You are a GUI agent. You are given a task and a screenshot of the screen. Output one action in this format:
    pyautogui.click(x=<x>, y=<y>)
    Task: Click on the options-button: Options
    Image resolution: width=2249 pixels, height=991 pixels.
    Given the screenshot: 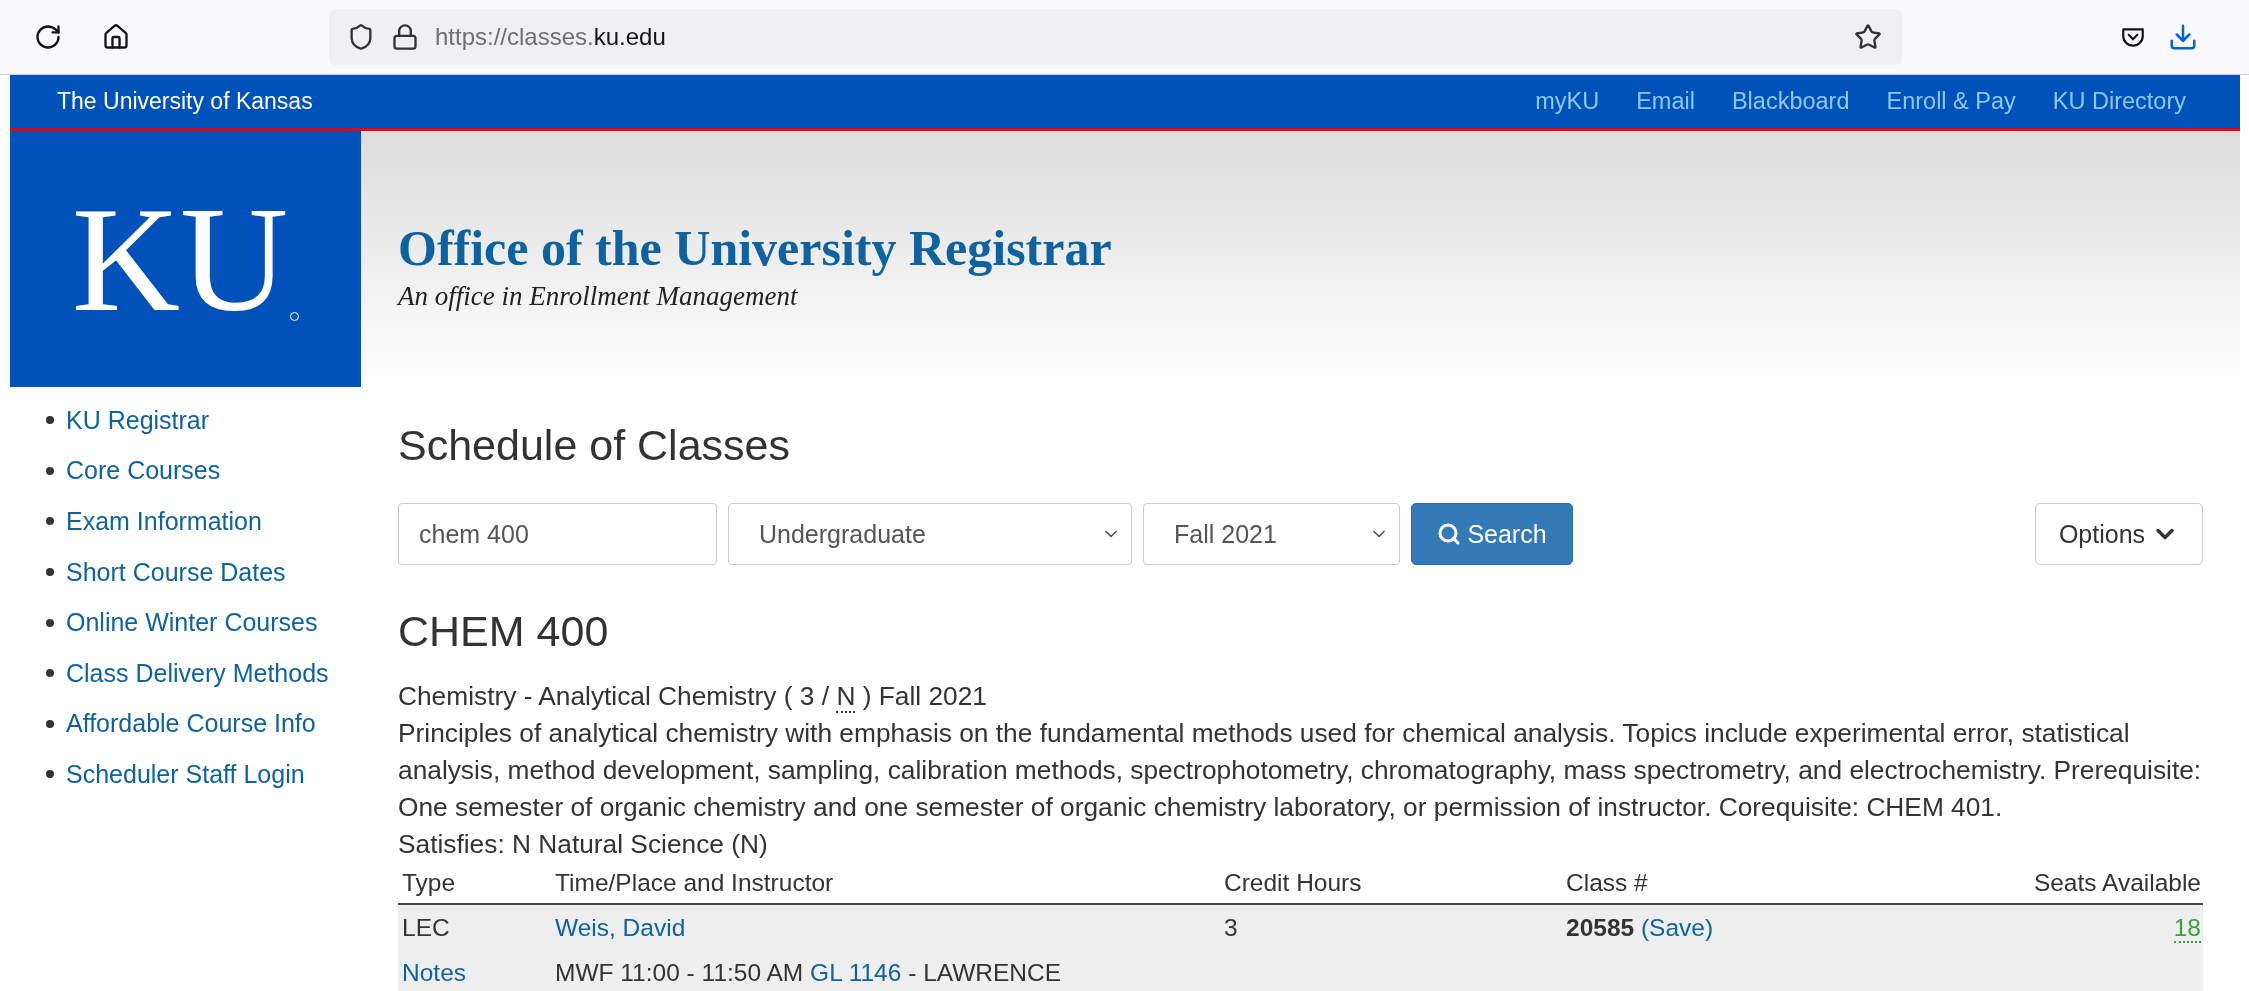 What is the action you would take?
    pyautogui.click(x=2119, y=534)
    